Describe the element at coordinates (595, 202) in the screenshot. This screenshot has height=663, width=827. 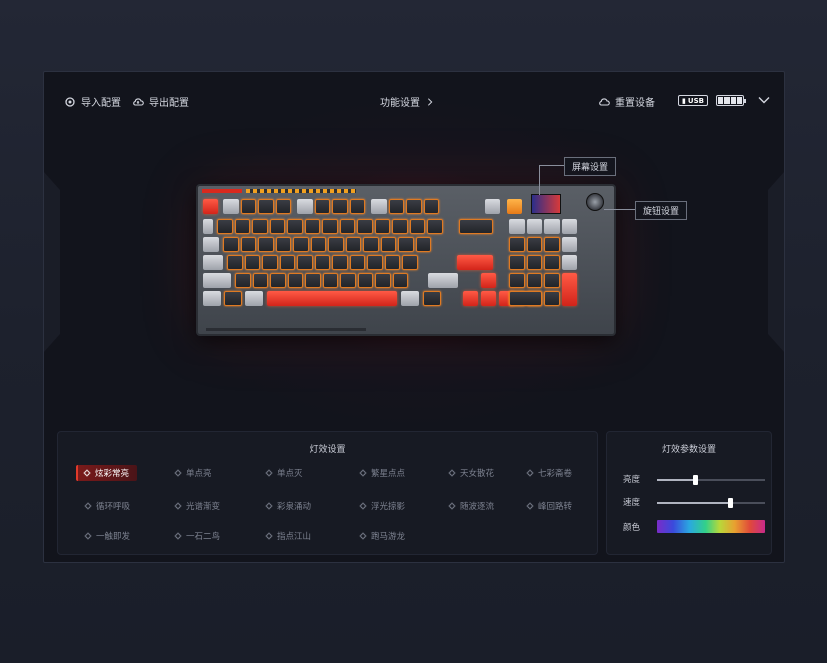
I see `keyboard-knob` at that location.